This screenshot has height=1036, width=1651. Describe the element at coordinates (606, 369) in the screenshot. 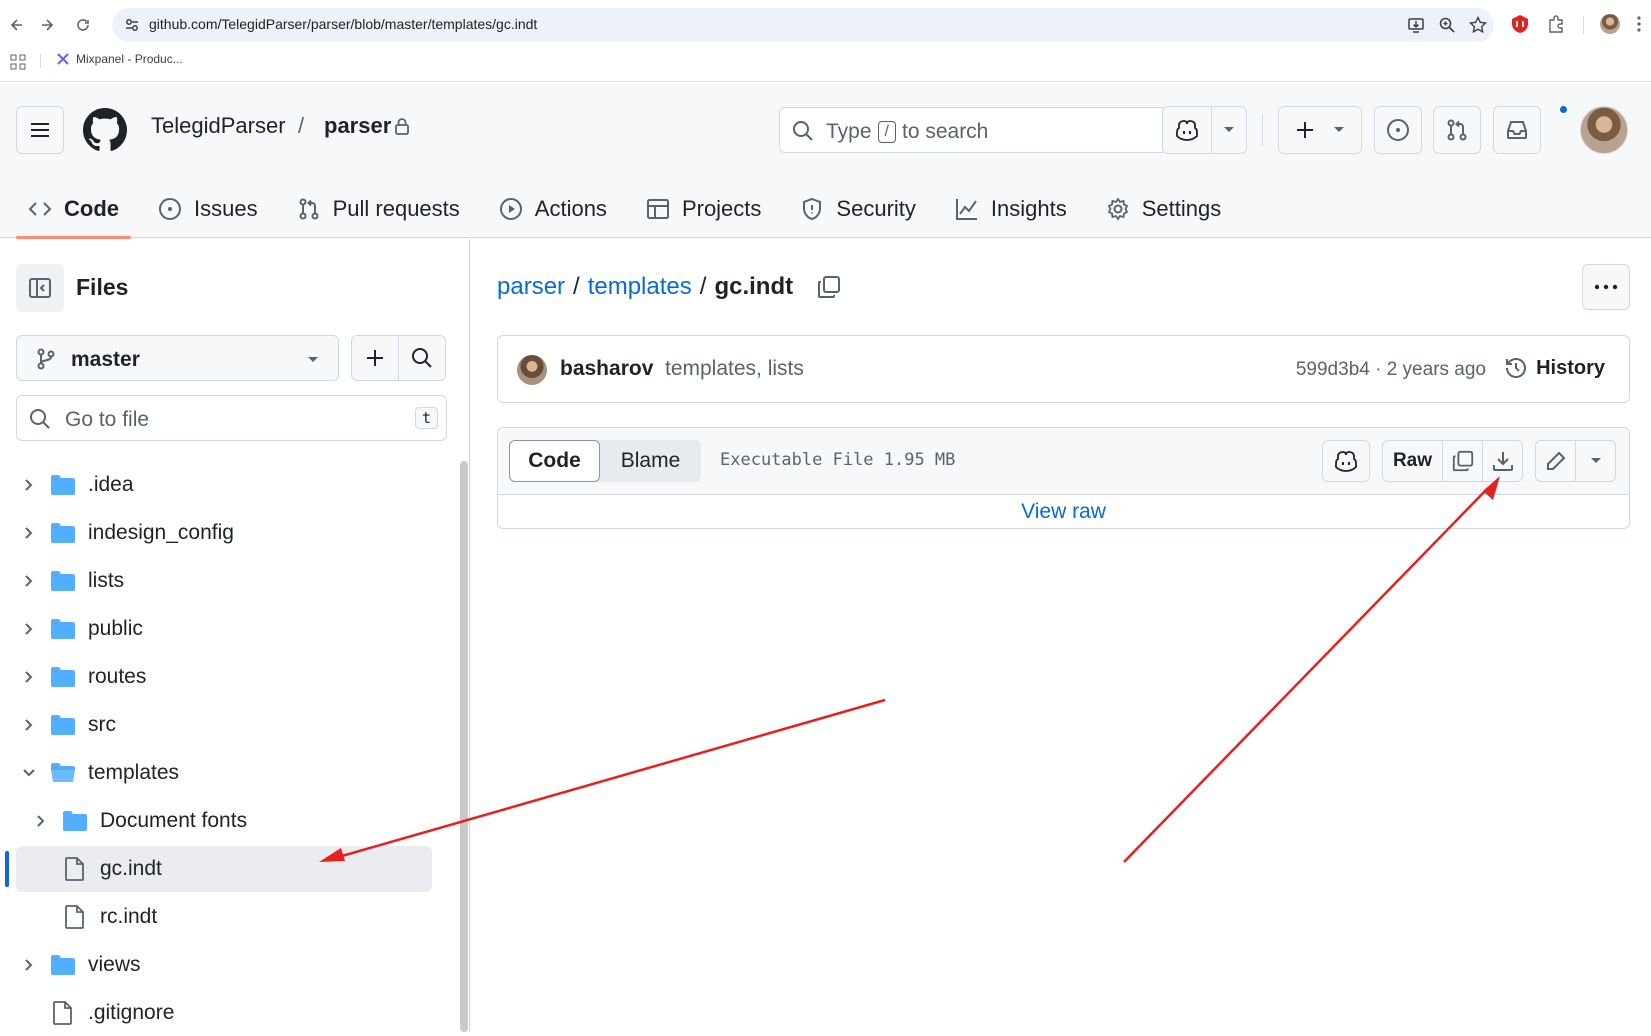

I see `commit-author: basharov` at that location.